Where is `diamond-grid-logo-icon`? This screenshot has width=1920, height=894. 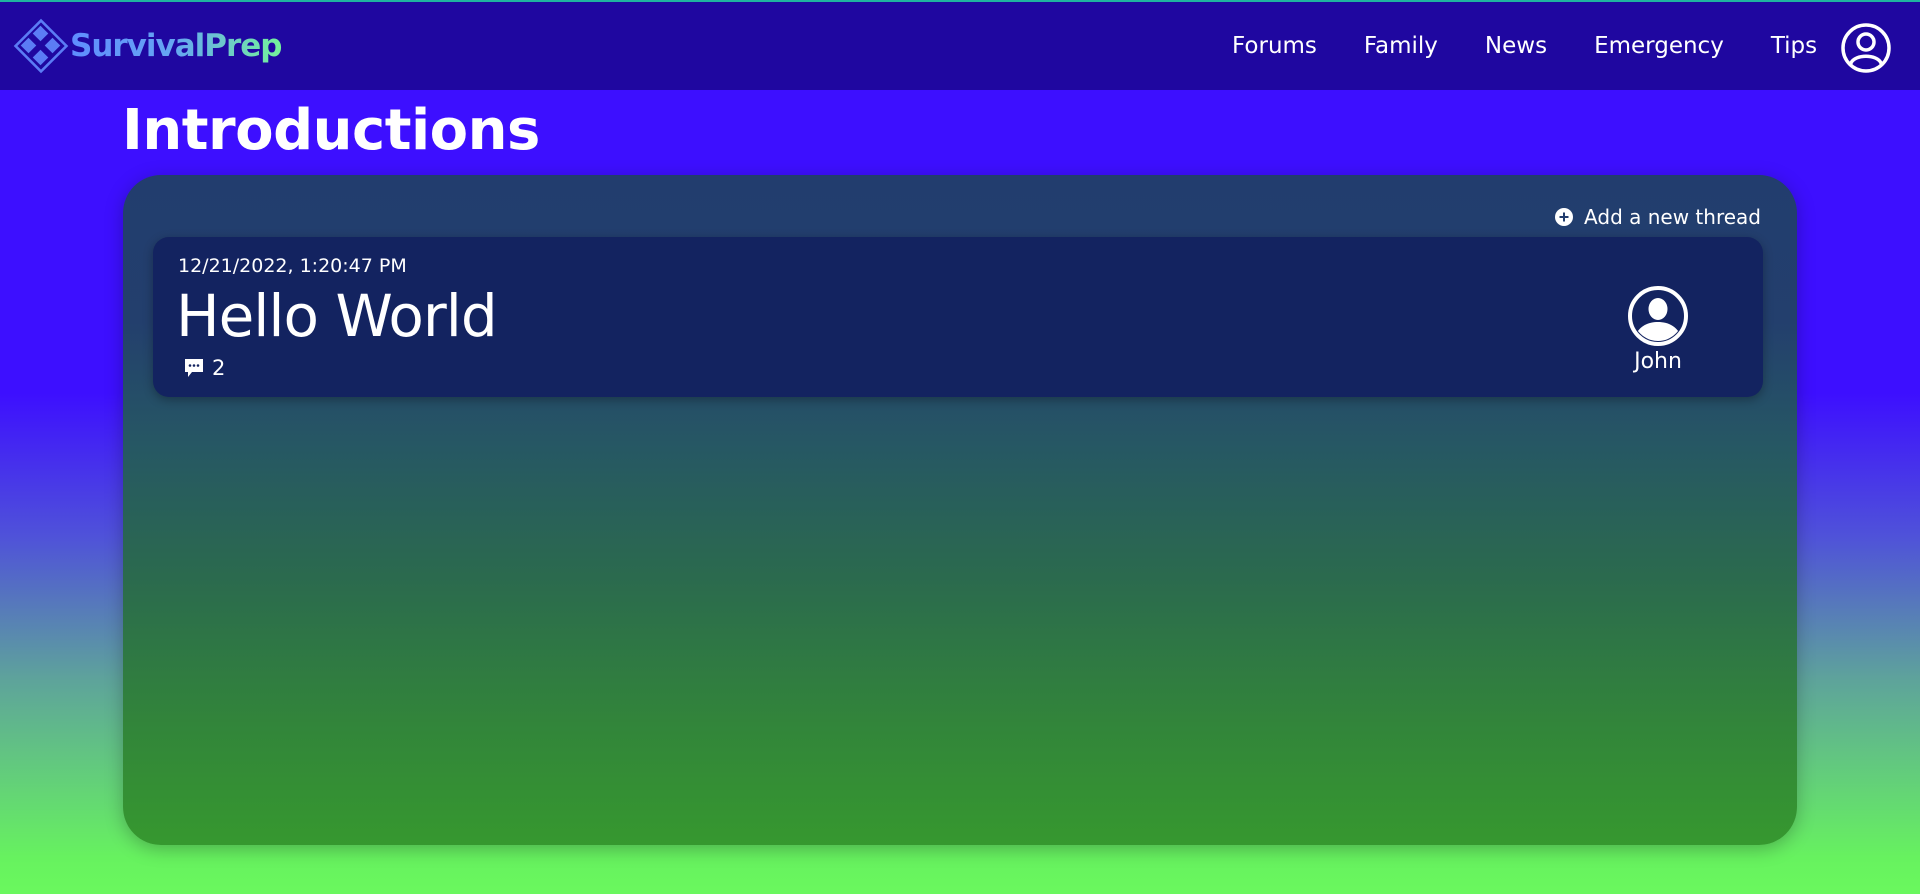
diamond-grid-logo-icon is located at coordinates (41, 46).